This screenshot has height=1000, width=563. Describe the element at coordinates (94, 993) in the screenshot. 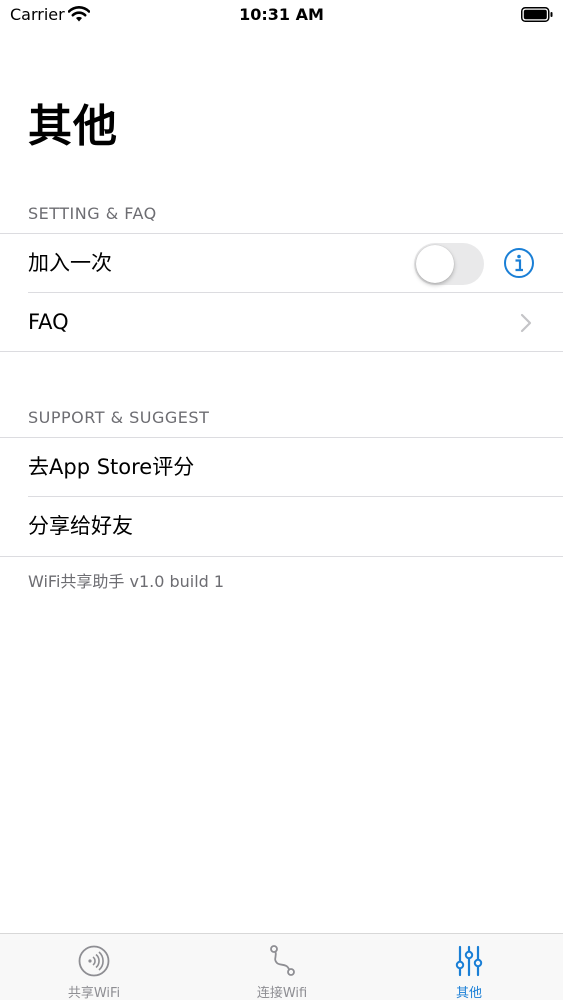

I see `tab-label: 共享WiFi` at that location.